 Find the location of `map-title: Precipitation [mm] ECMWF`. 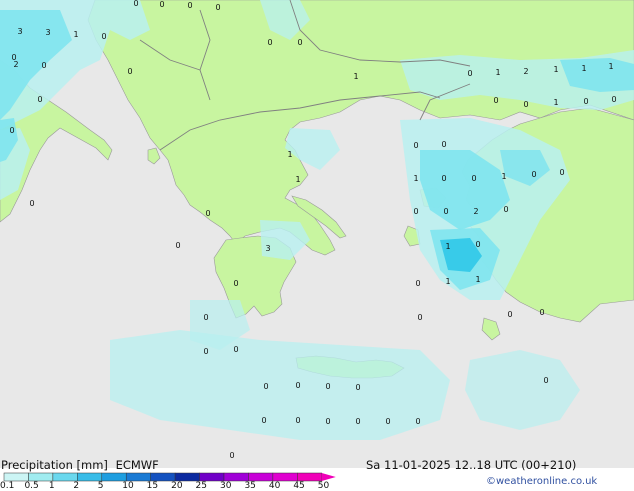

map-title: Precipitation [mm] ECMWF is located at coordinates (80, 465).